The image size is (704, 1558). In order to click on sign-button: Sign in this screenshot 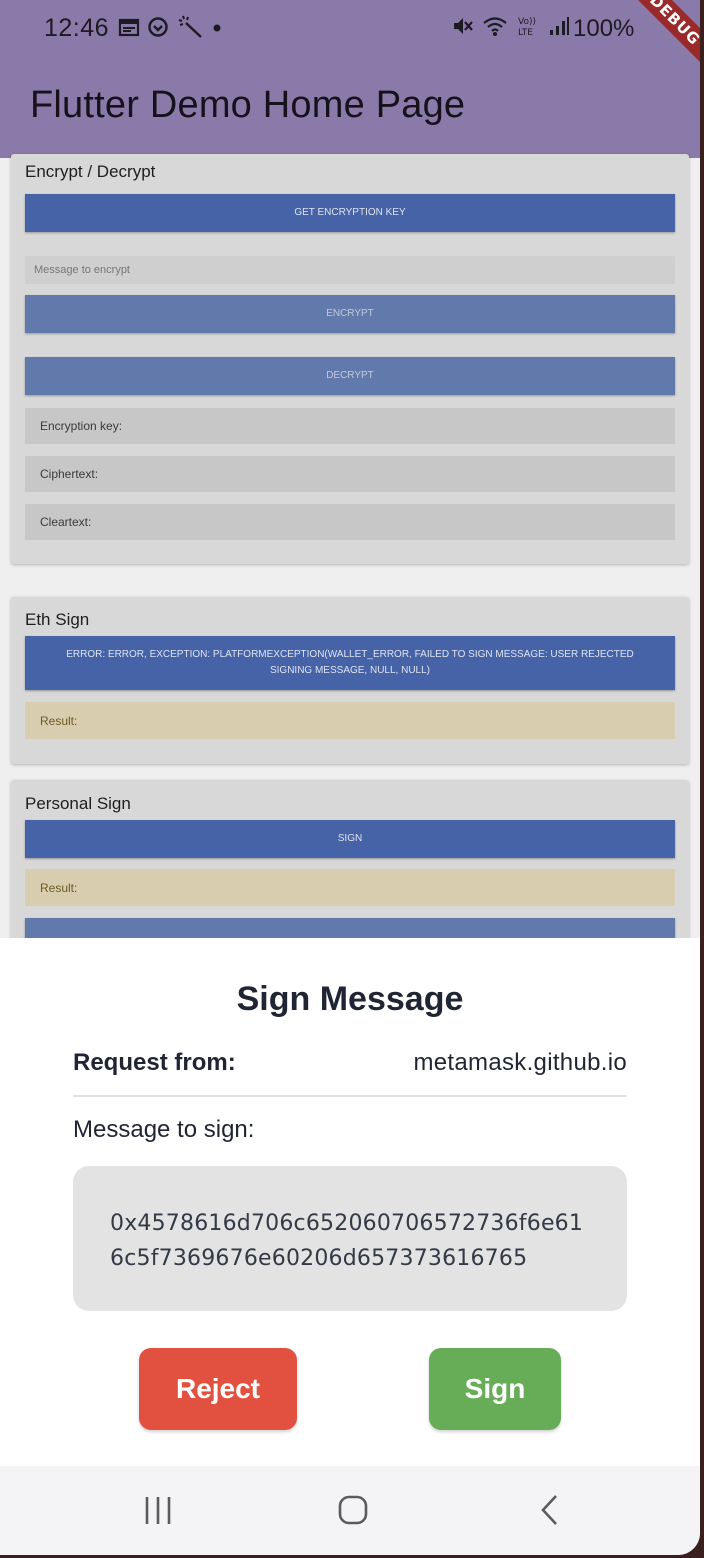, I will do `click(495, 1389)`.